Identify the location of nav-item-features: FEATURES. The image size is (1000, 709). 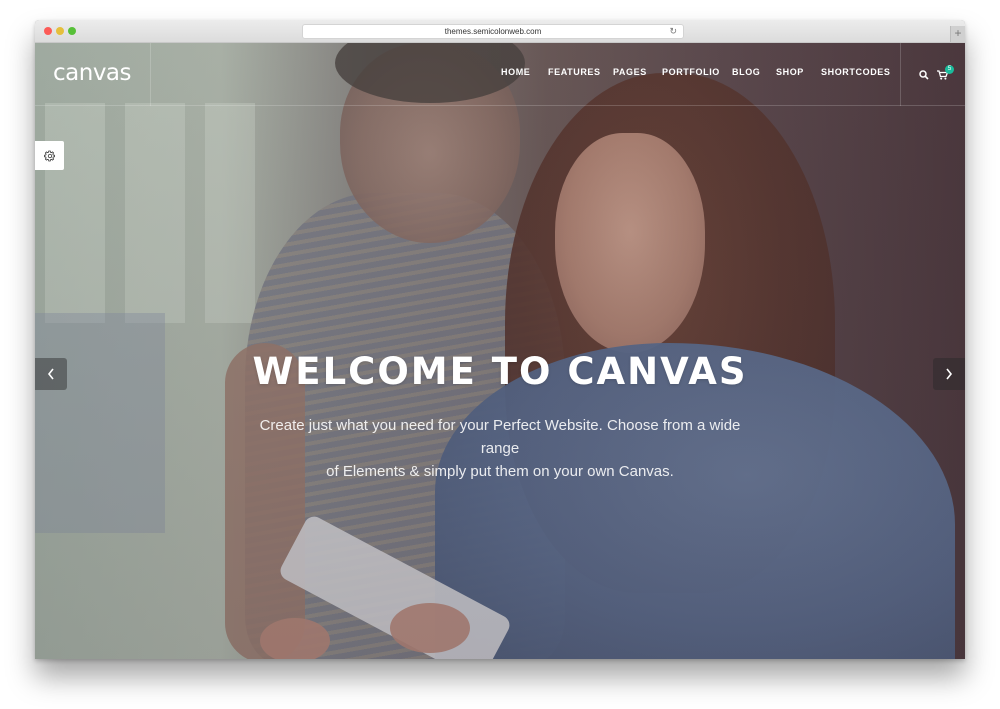
(574, 72).